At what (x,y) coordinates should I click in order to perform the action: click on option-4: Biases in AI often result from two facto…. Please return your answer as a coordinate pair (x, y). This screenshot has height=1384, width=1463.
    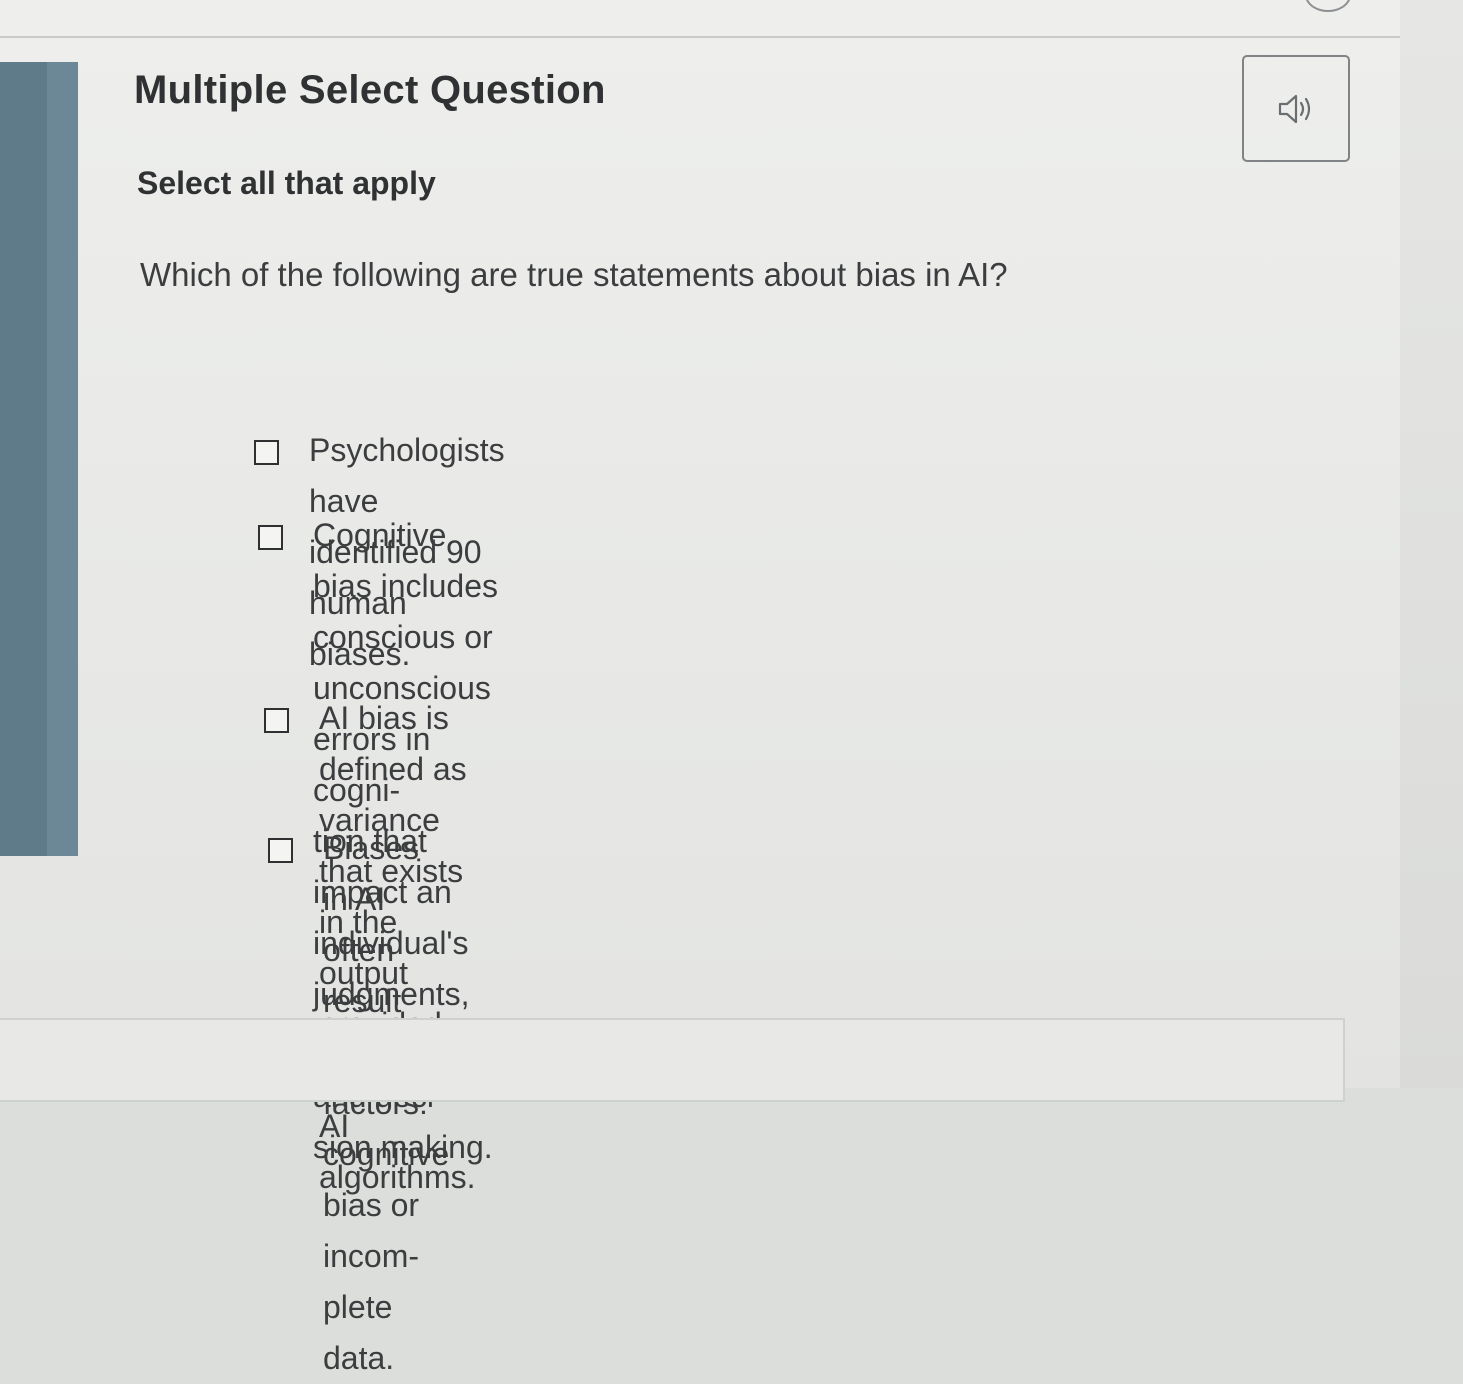
    Looking at the image, I should click on (358, 1107).